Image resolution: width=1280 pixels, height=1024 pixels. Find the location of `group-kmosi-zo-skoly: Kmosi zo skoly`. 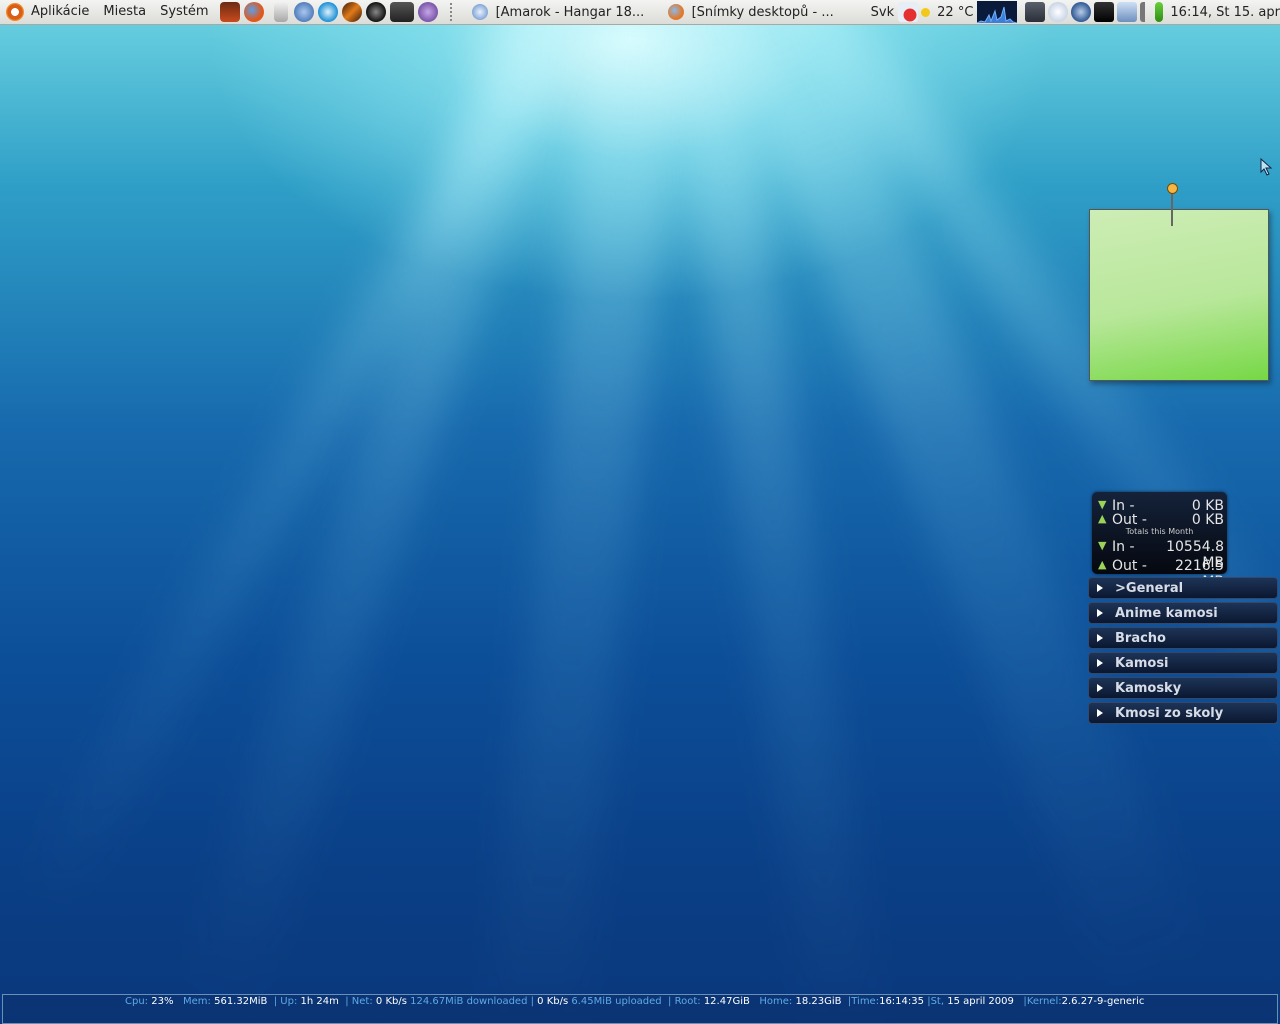

group-kmosi-zo-skoly: Kmosi zo skoly is located at coordinates (1183, 713).